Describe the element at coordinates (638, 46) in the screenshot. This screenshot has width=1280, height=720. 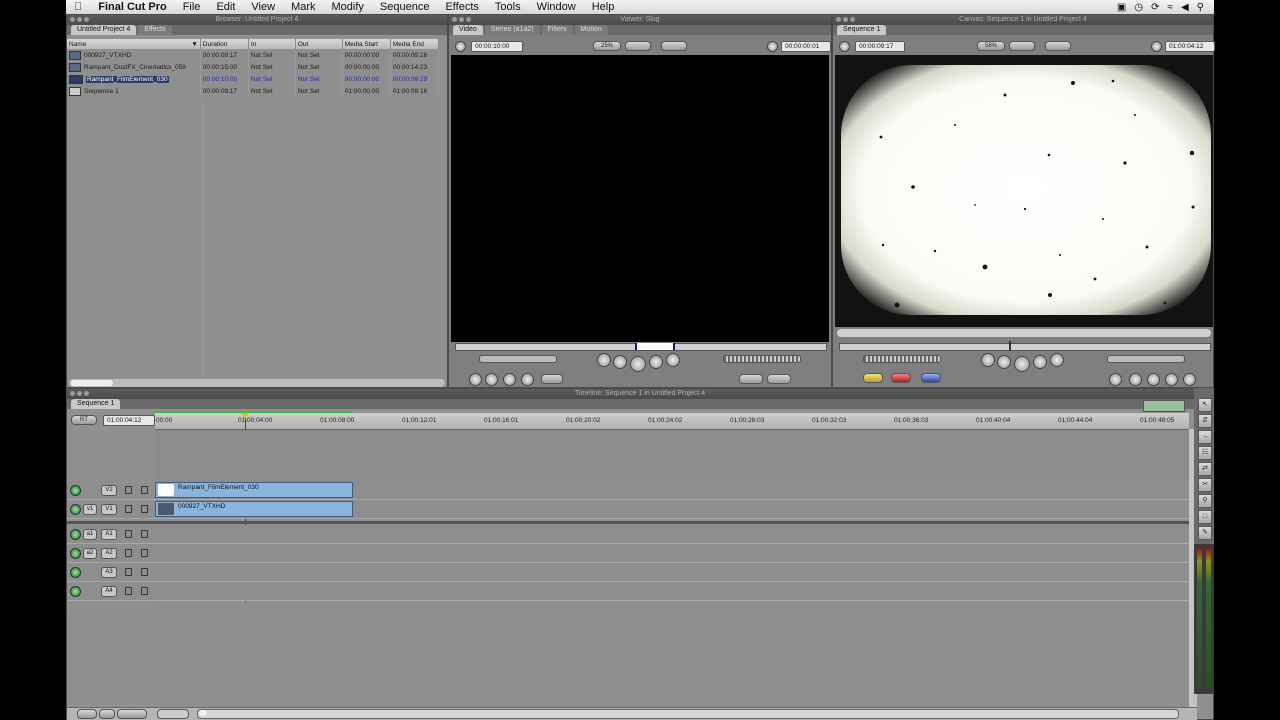
I see `viewer-view-popup` at that location.